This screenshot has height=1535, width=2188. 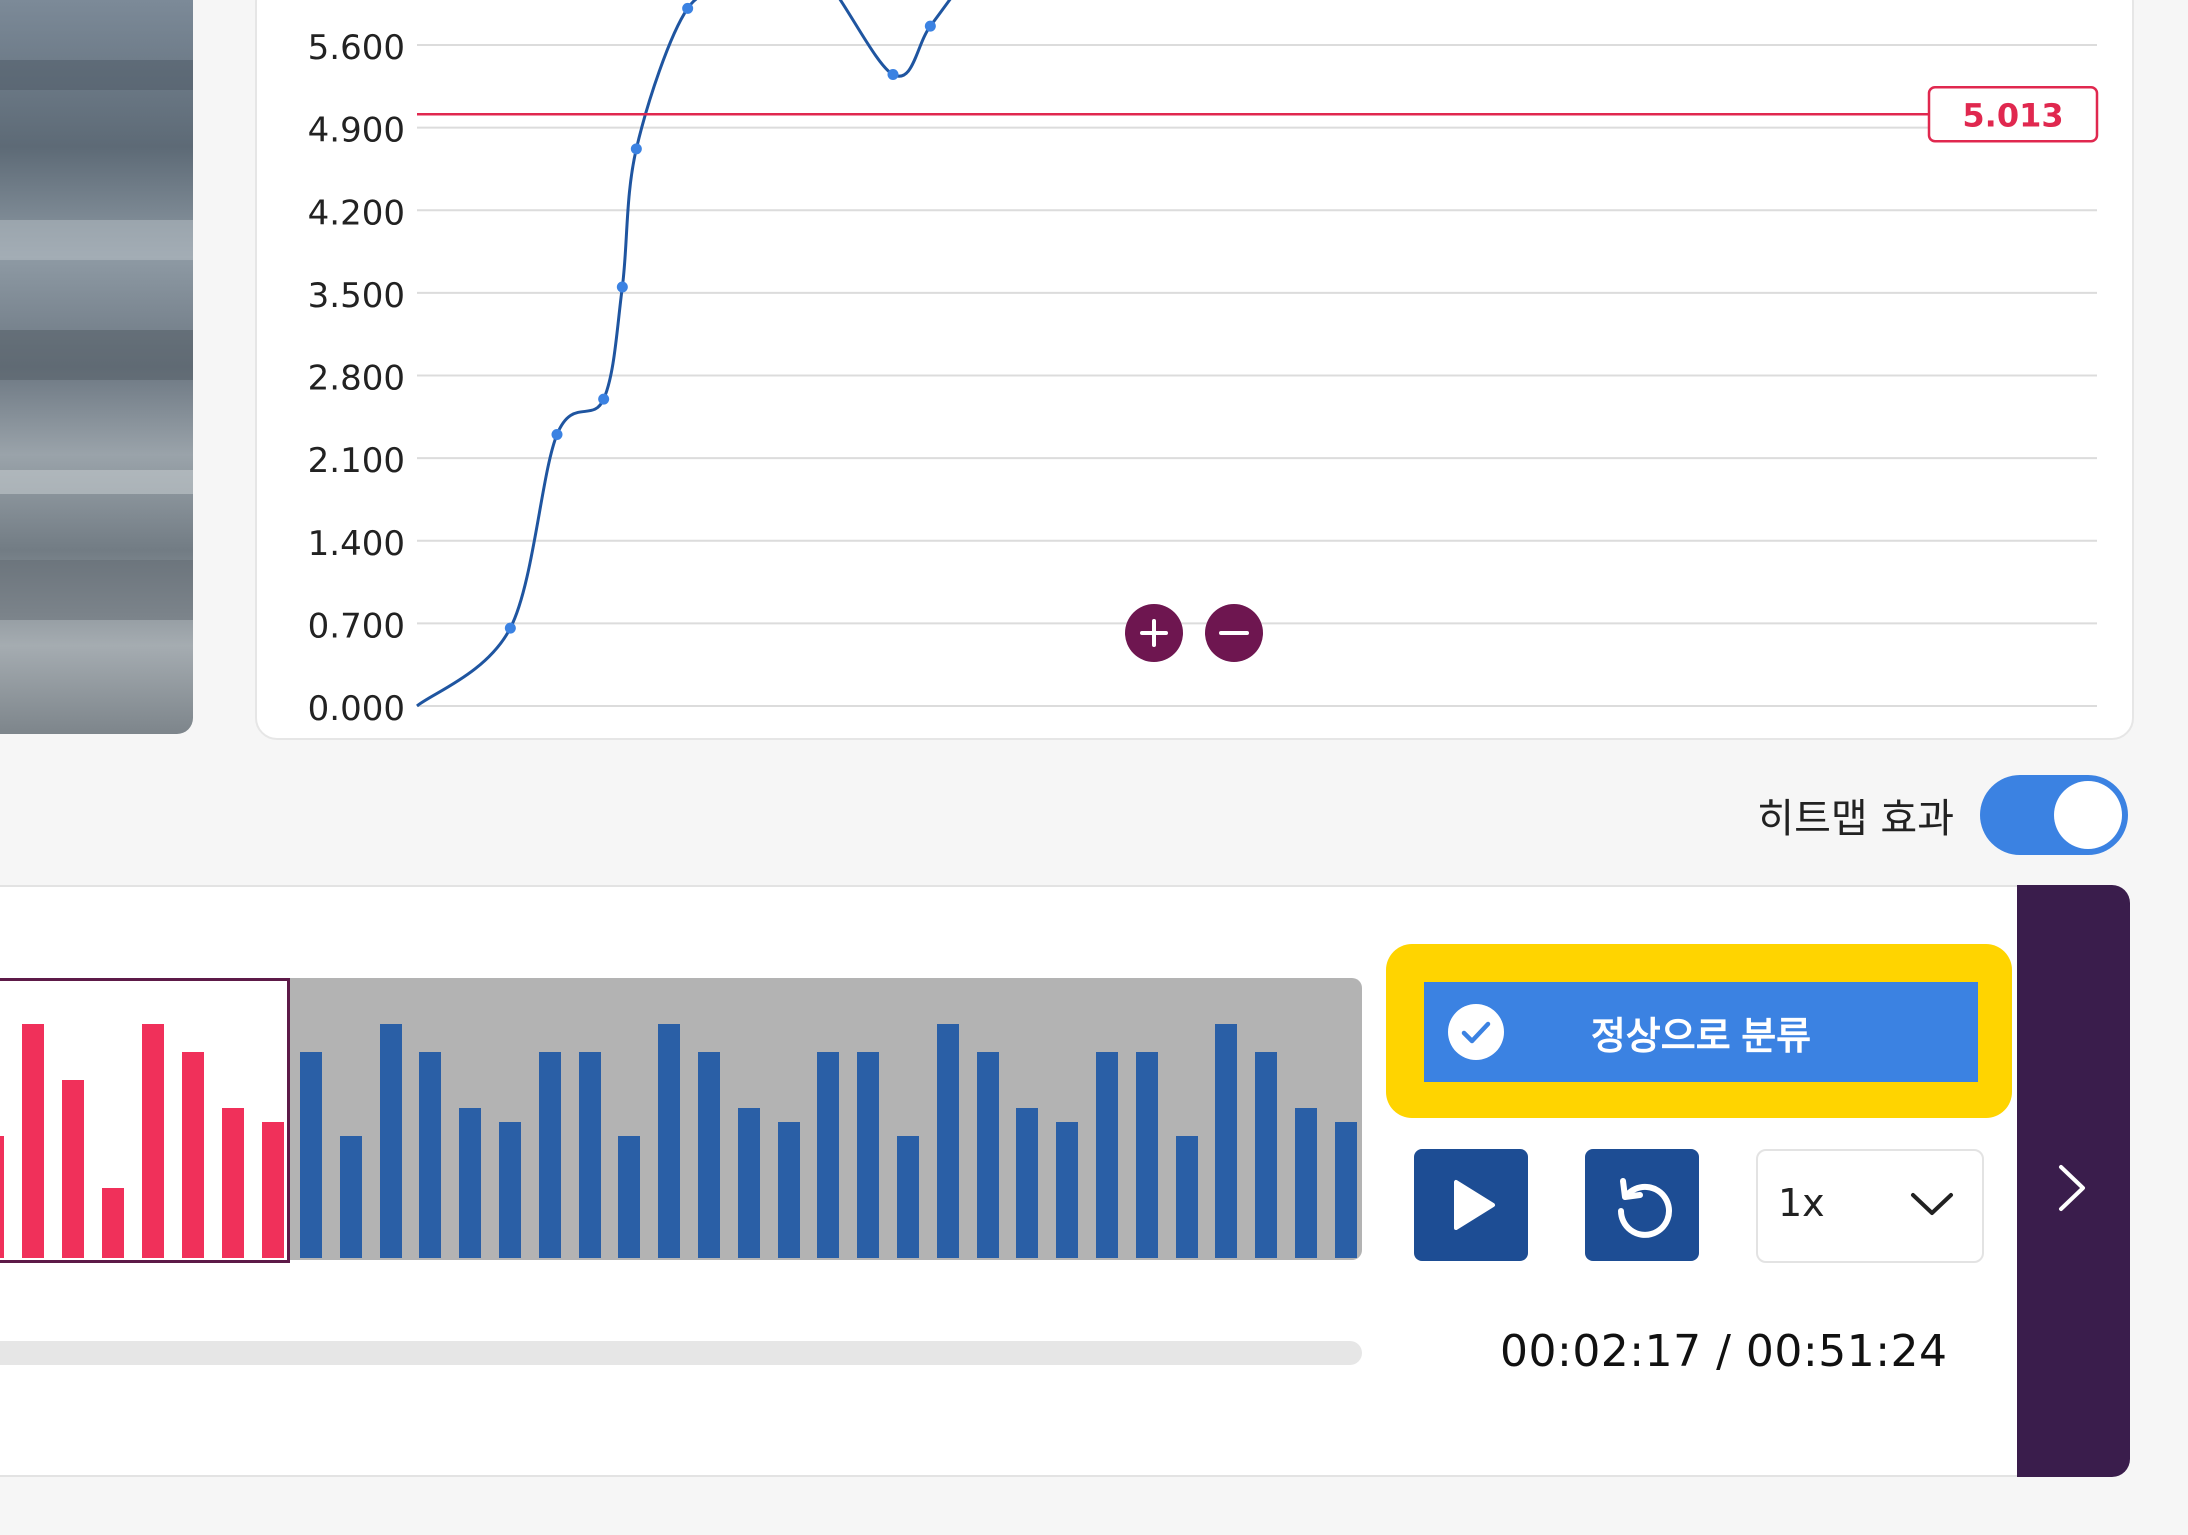 I want to click on replay-icon, so click(x=1645, y=1208).